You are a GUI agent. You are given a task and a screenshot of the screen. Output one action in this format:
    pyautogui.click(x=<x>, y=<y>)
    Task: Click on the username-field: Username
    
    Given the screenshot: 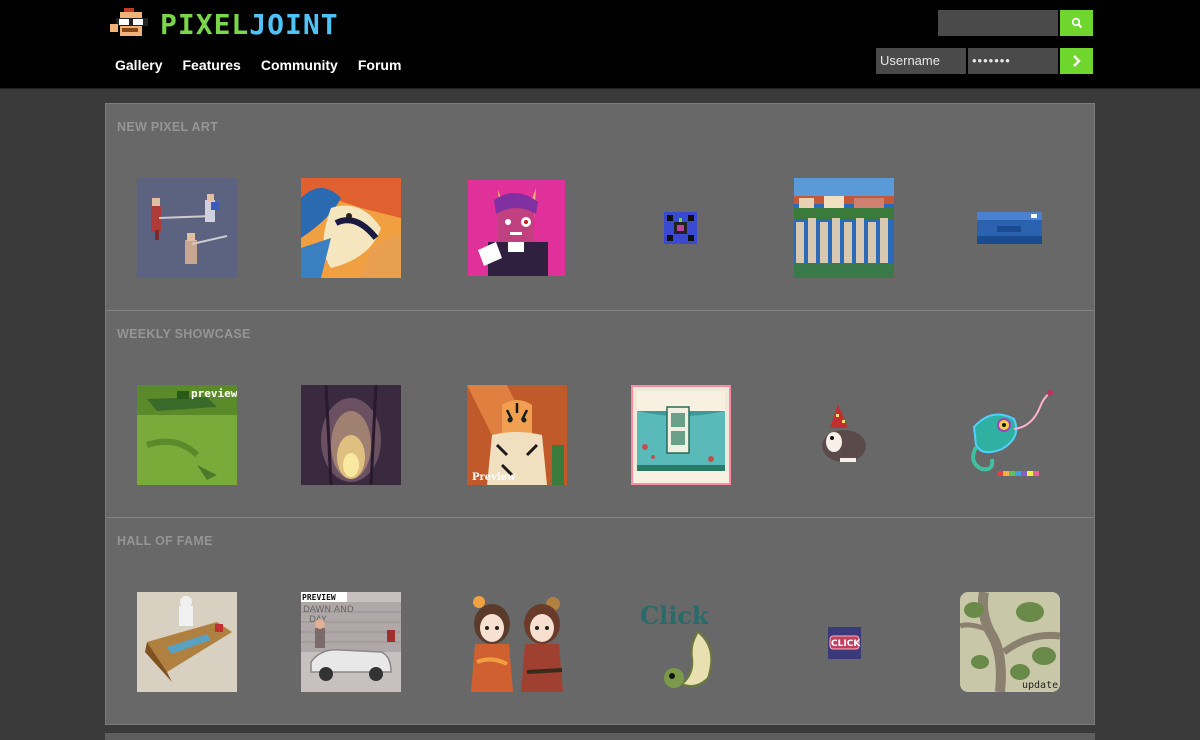 What is the action you would take?
    pyautogui.click(x=921, y=61)
    